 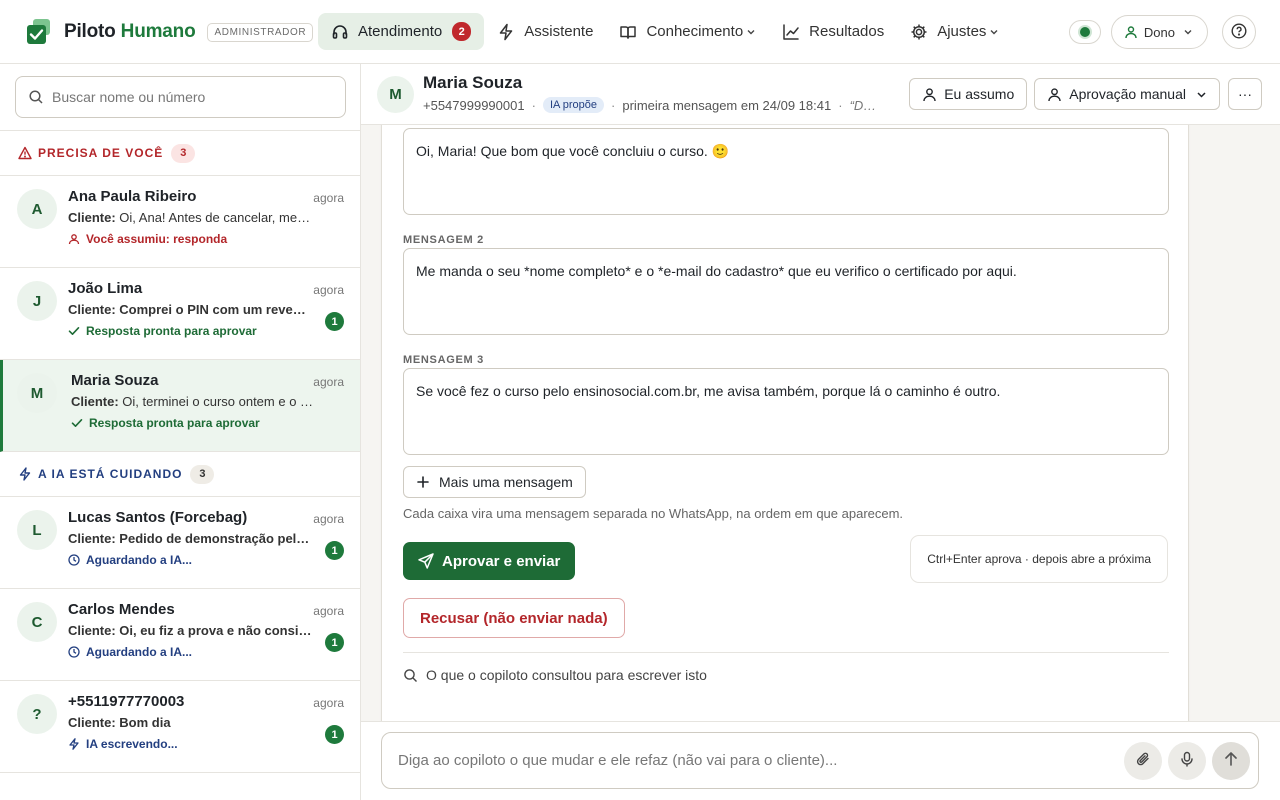 I want to click on help-button, so click(x=1239, y=32).